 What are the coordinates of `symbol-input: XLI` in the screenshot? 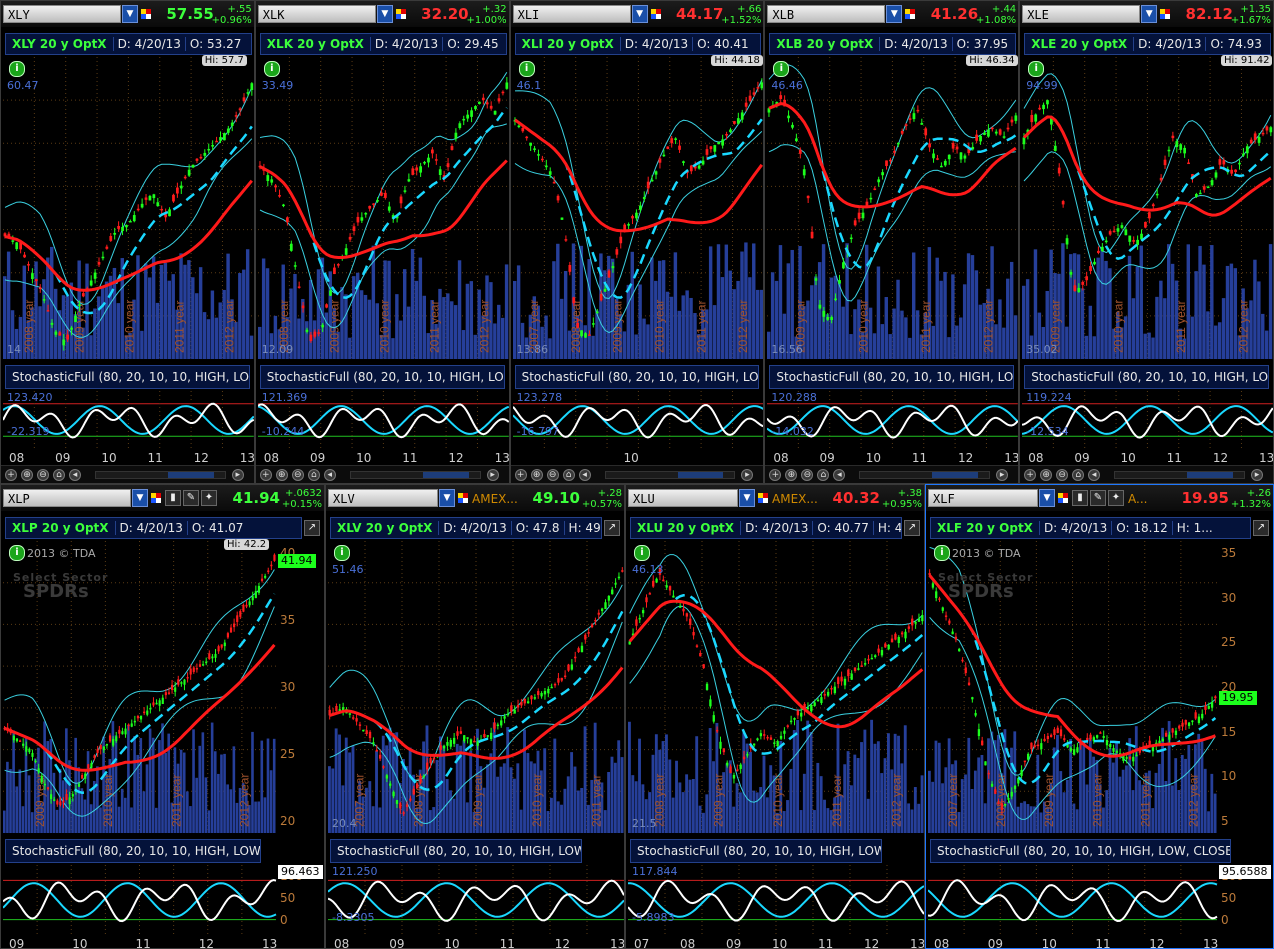 It's located at (571, 14).